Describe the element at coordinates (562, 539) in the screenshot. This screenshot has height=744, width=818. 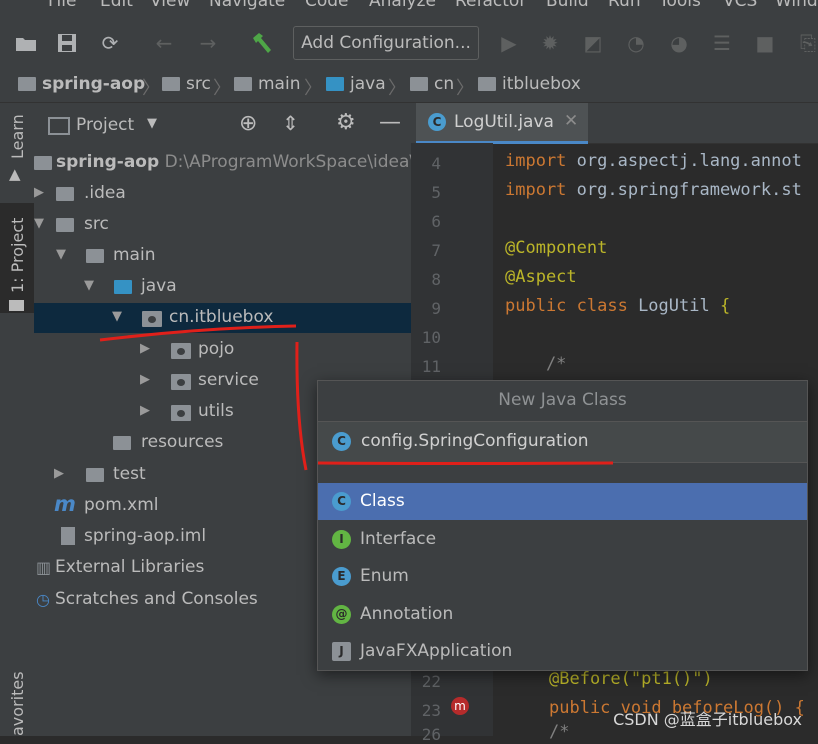
I see `kind-item-interface: I Interface` at that location.